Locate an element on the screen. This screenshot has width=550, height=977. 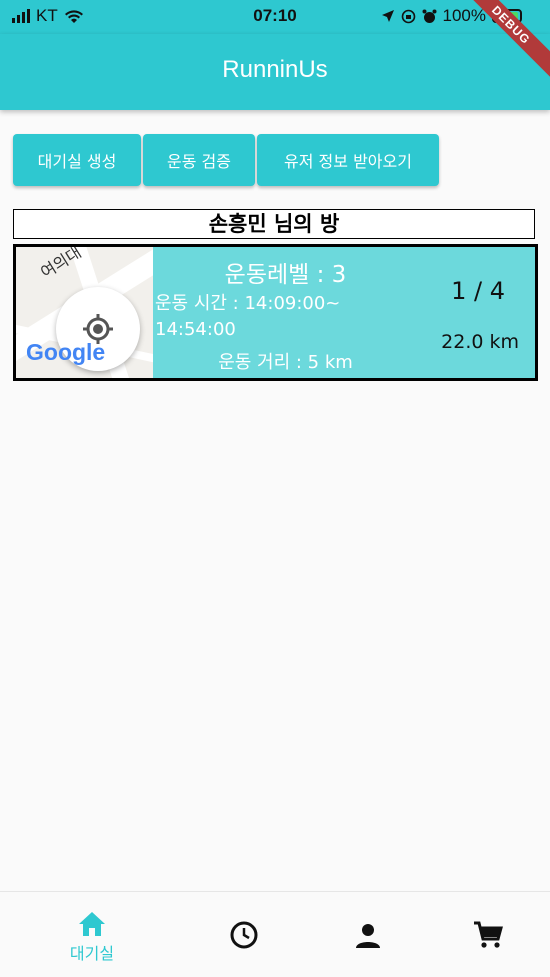
nav-label-waiting-room: 대기실 is located at coordinates (92, 953).